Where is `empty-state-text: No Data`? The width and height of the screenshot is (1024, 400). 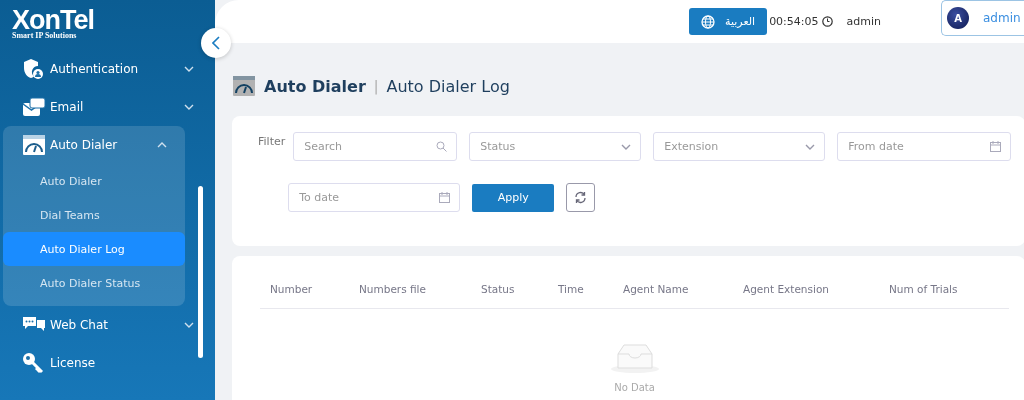
empty-state-text: No Data is located at coordinates (634, 387).